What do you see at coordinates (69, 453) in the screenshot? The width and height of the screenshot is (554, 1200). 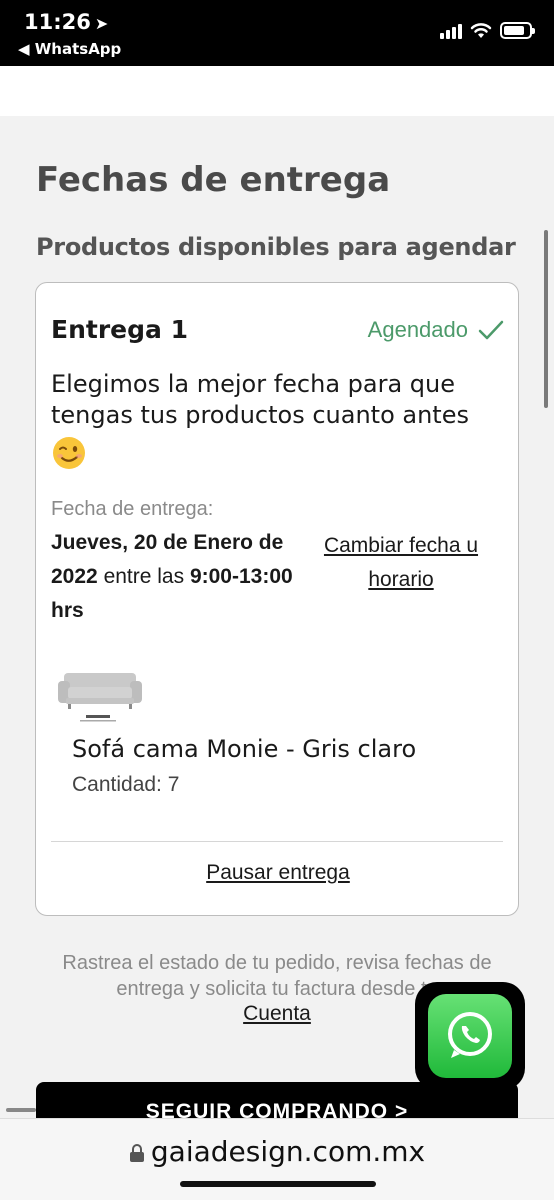 I see `winking-face-icon` at bounding box center [69, 453].